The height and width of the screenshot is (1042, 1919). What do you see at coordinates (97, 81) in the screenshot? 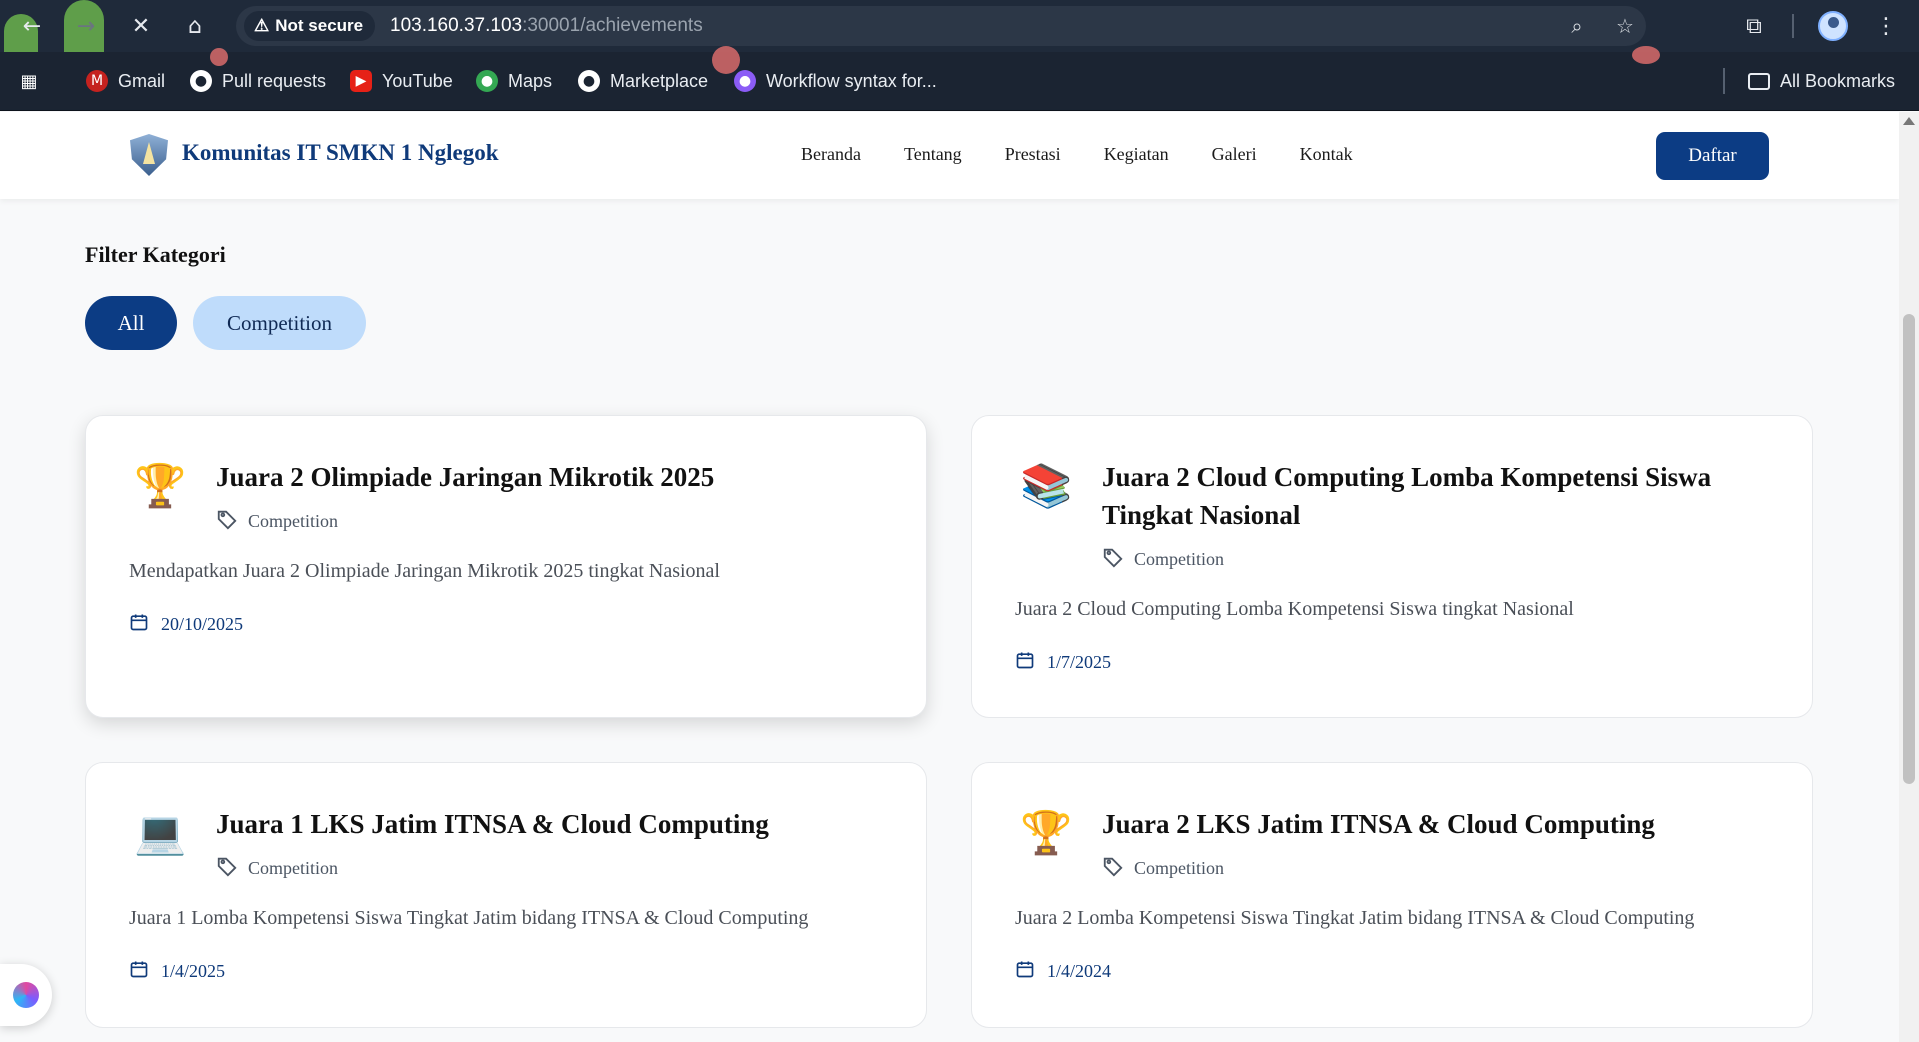
I see `gmail-icon: M` at bounding box center [97, 81].